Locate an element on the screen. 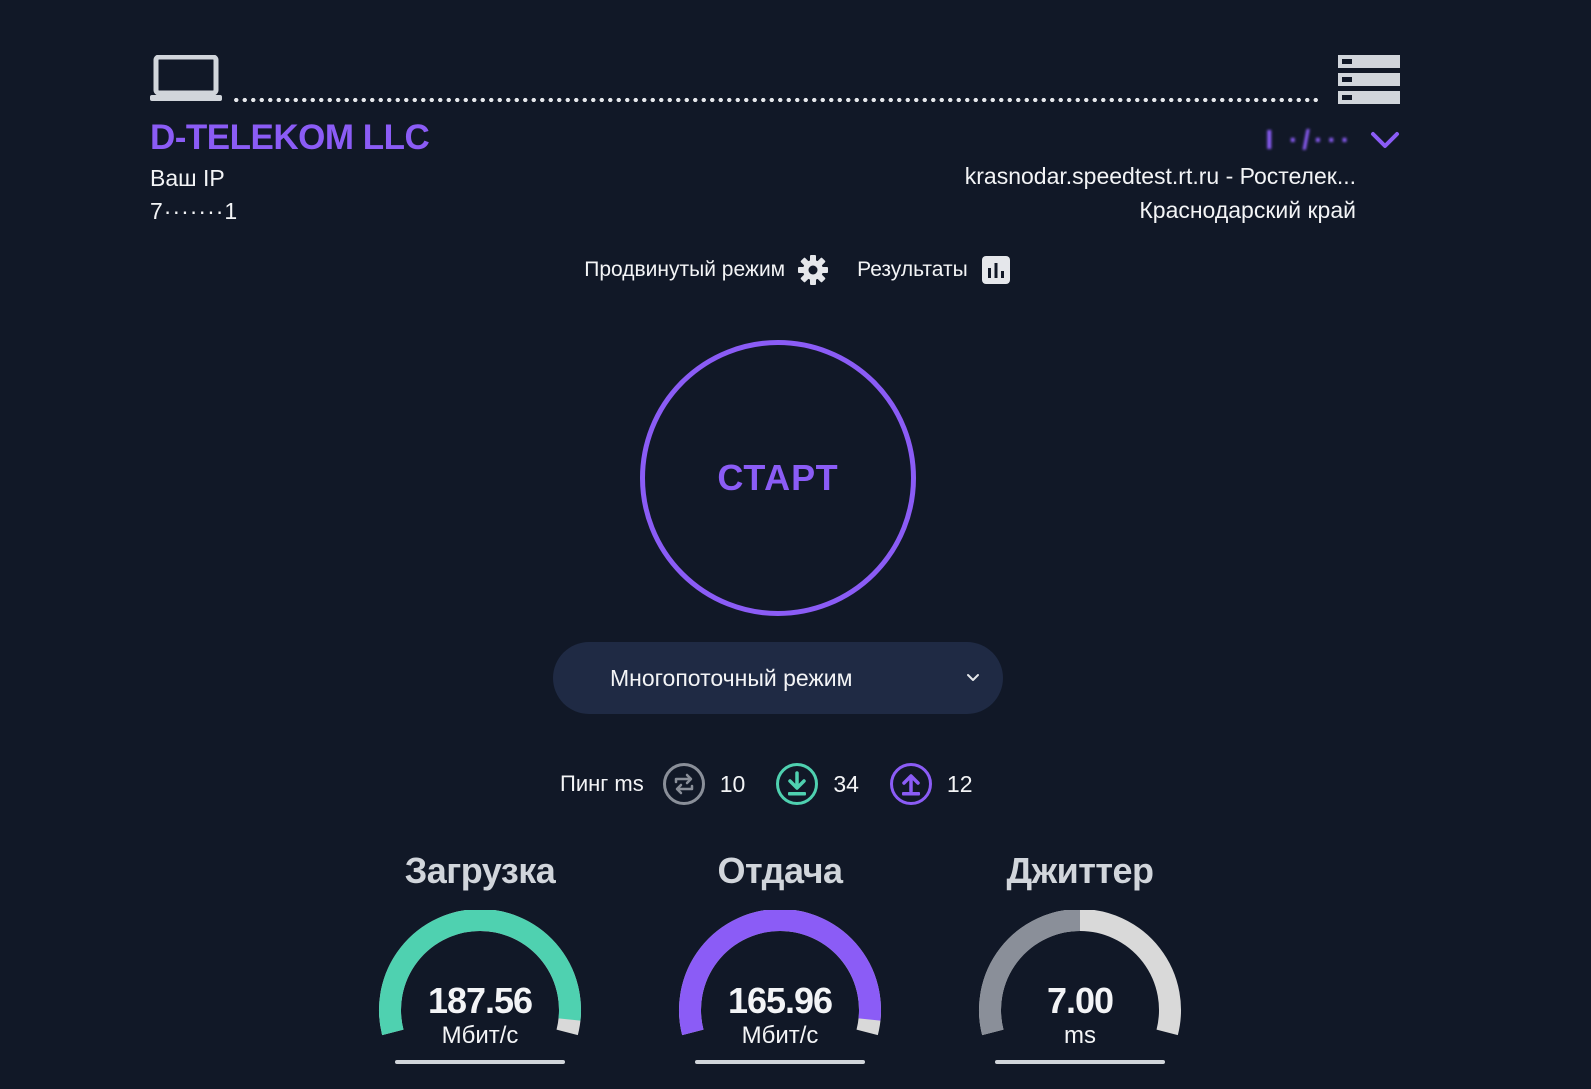 Image resolution: width=1591 pixels, height=1089 pixels. ping-download-value: 34 is located at coordinates (846, 783).